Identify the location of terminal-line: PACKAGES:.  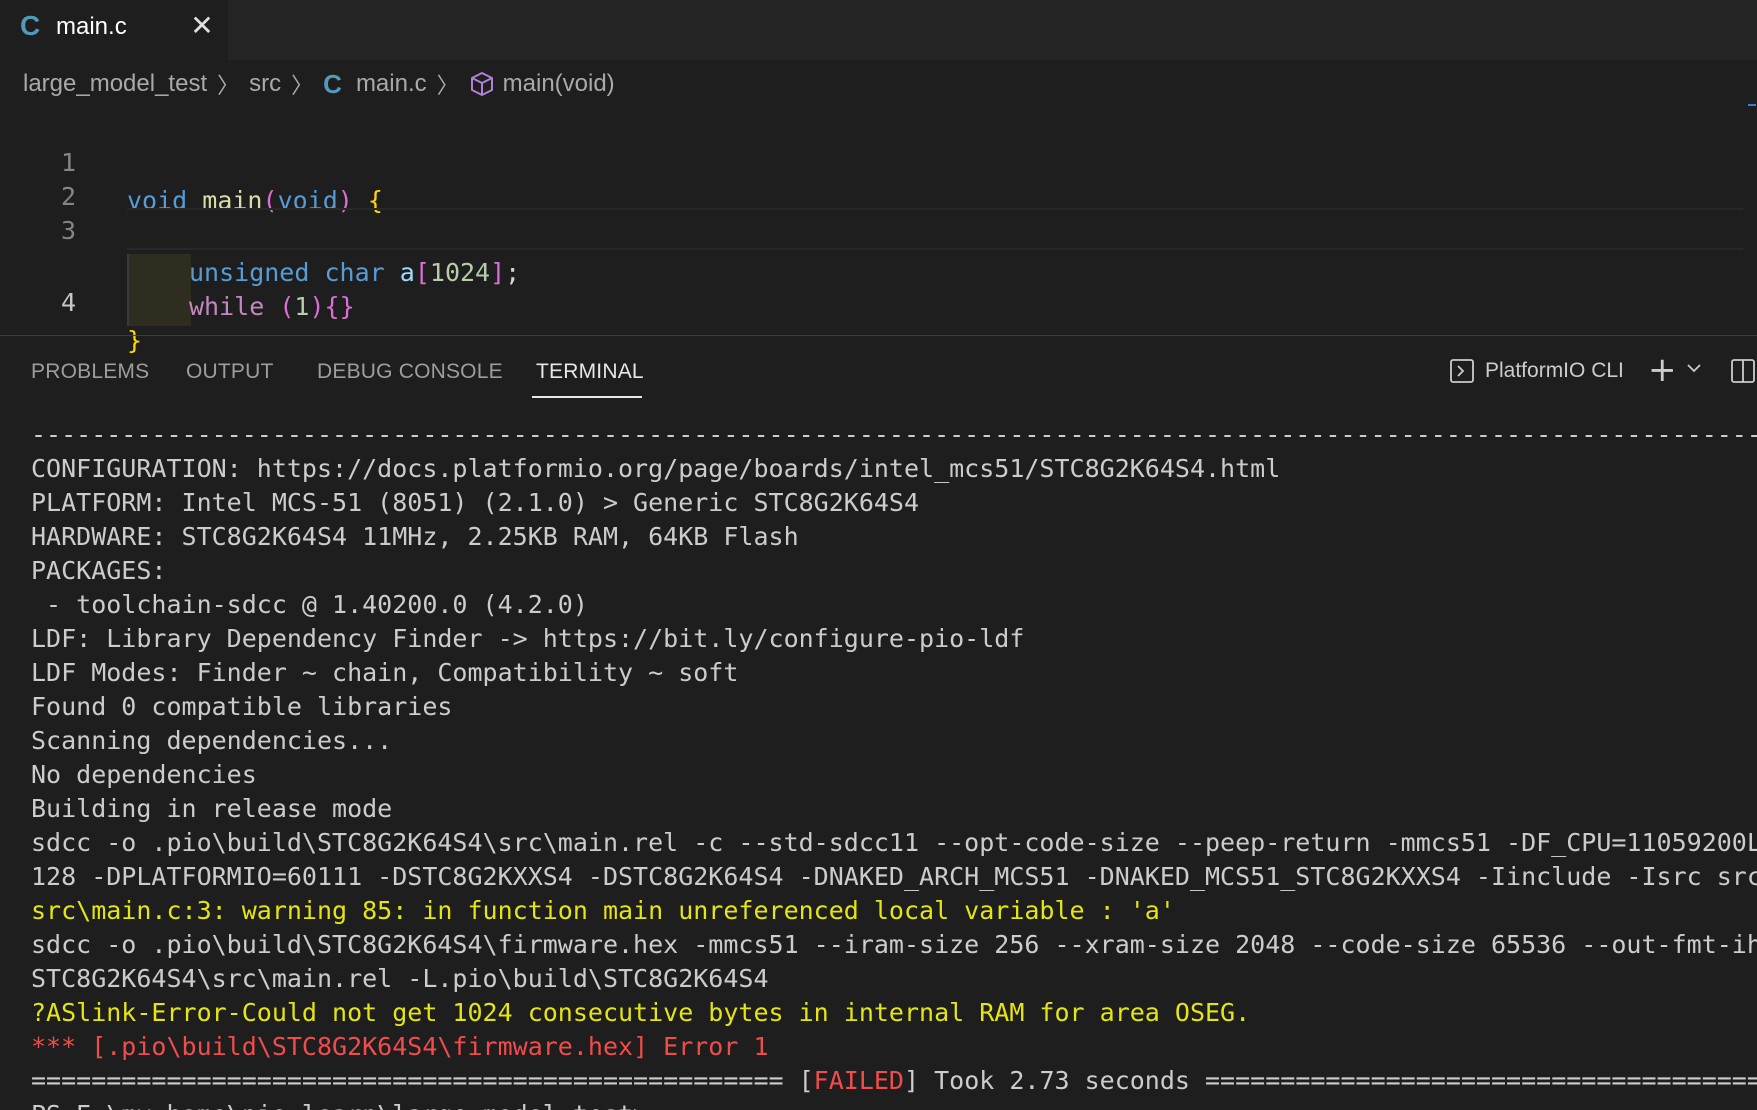
(894, 571).